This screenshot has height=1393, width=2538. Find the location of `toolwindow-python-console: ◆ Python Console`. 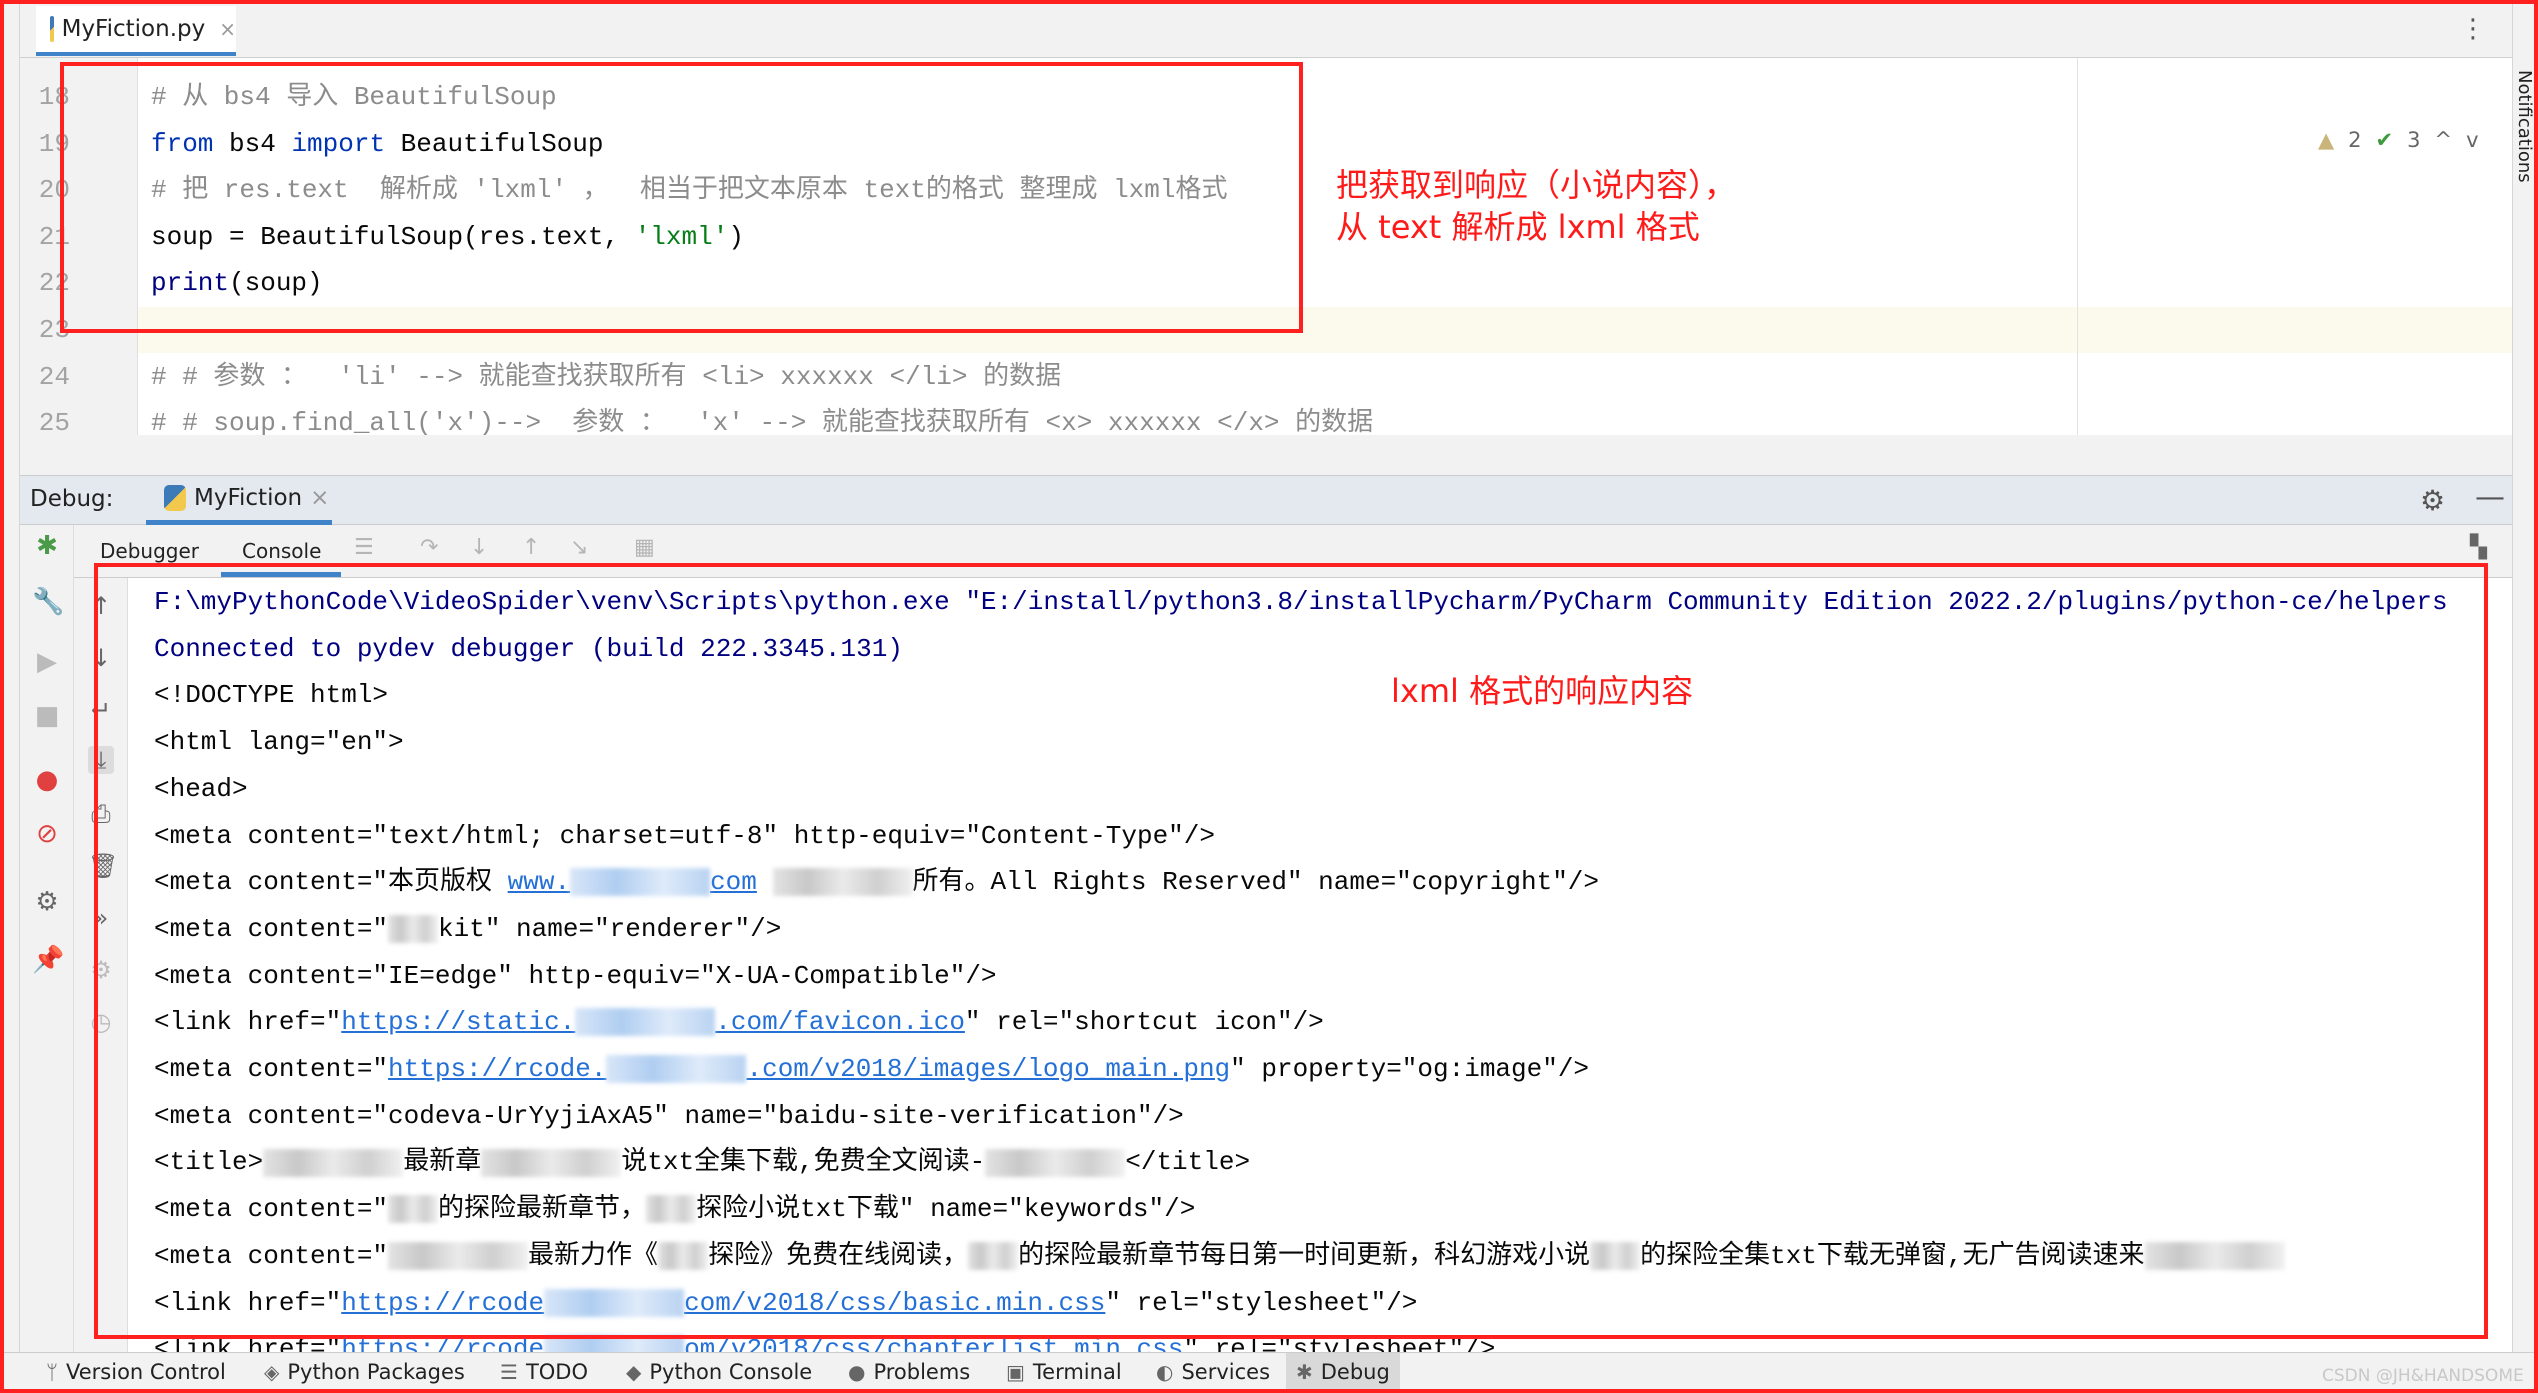

toolwindow-python-console: ◆ Python Console is located at coordinates (719, 1372).